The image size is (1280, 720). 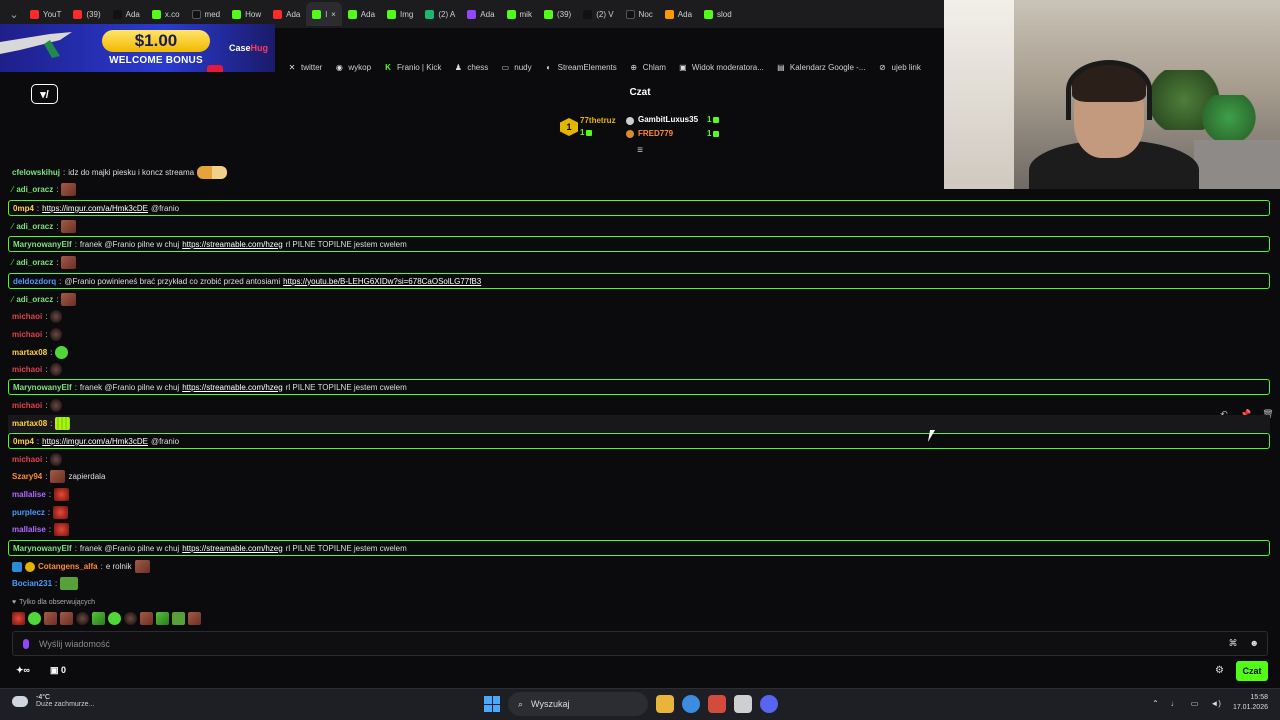 What do you see at coordinates (639, 299) in the screenshot?
I see `chat-message: ⁄ adi_oracz:` at bounding box center [639, 299].